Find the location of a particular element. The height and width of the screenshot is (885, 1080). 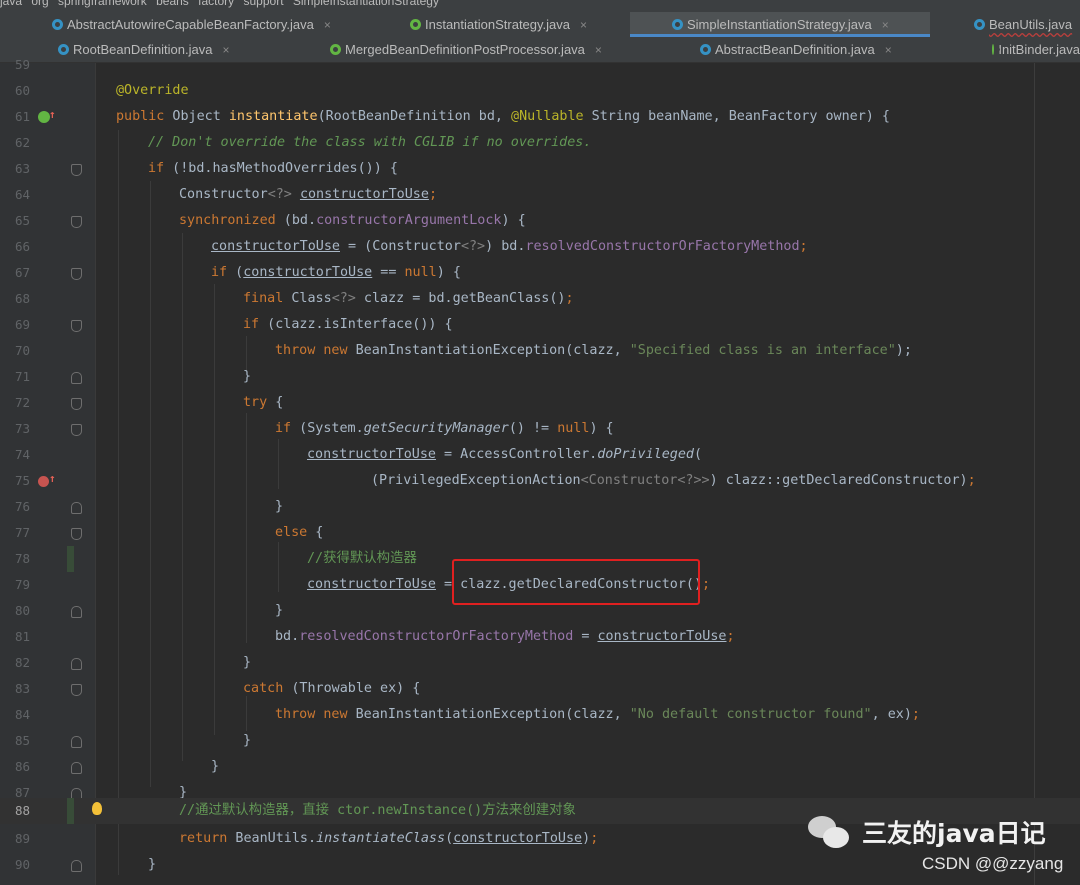

breadcrumb-item: java is located at coordinates (11, 4).